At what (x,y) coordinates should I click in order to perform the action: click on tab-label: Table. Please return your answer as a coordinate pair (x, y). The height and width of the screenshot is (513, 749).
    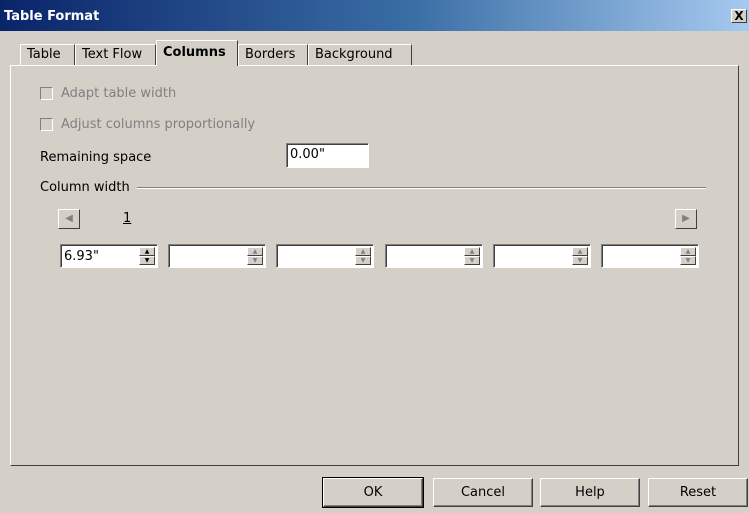
    Looking at the image, I should click on (44, 54).